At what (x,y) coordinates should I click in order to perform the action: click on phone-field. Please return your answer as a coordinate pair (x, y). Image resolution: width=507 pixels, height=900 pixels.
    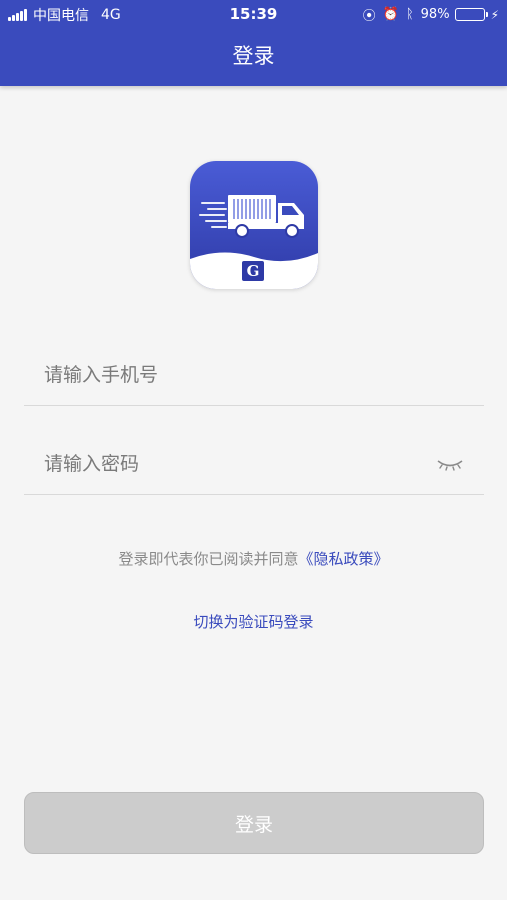
    Looking at the image, I should click on (254, 376).